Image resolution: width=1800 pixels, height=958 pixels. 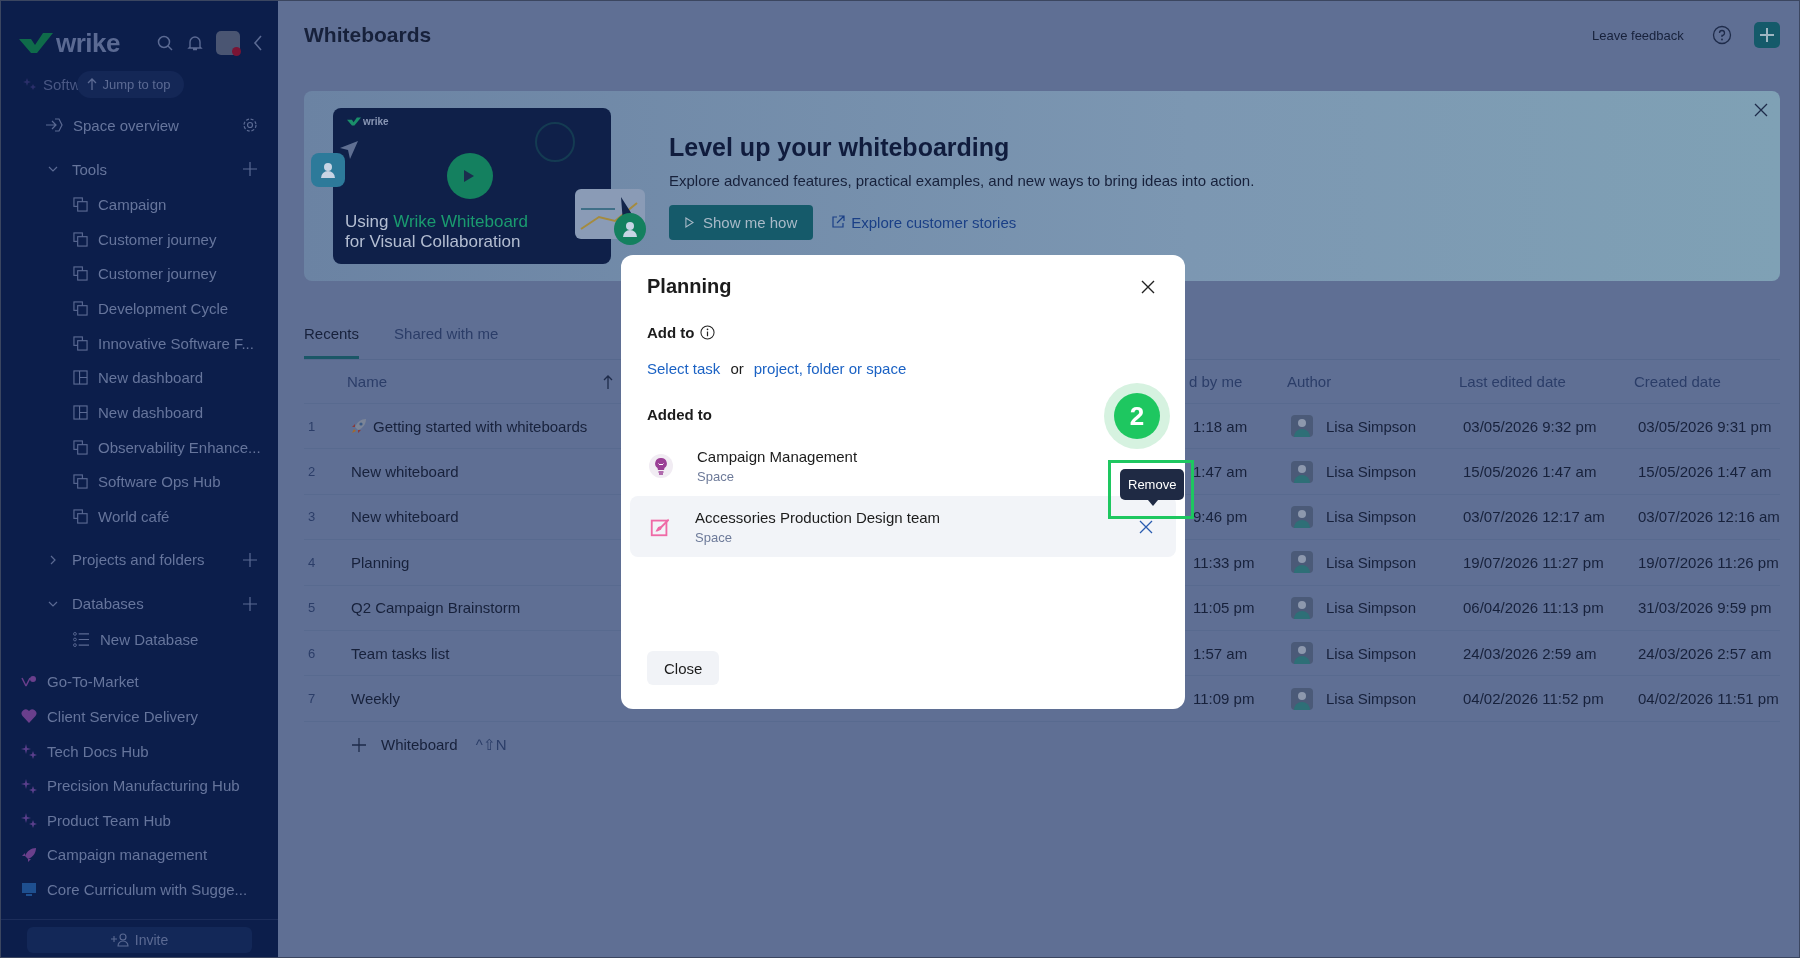 I want to click on page-title: Whiteboards, so click(x=368, y=35).